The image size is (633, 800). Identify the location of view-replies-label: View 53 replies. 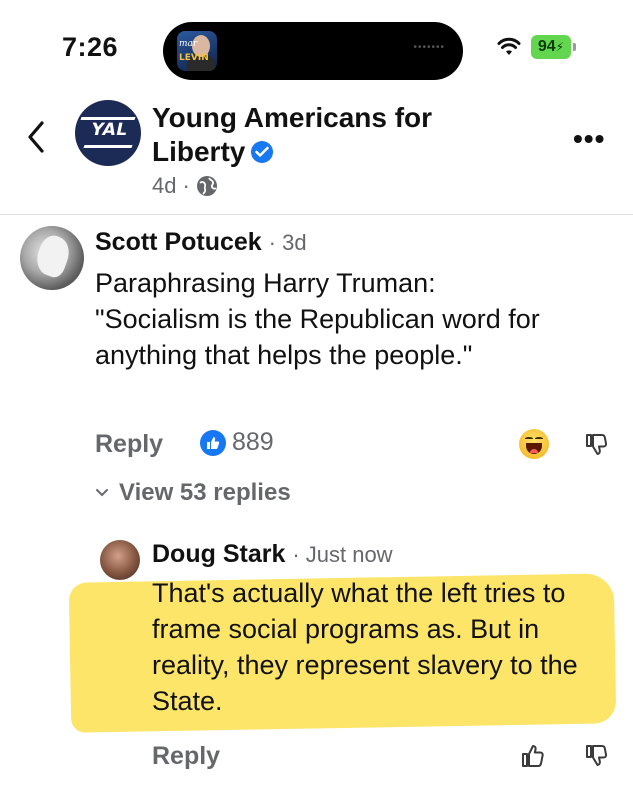
(205, 493).